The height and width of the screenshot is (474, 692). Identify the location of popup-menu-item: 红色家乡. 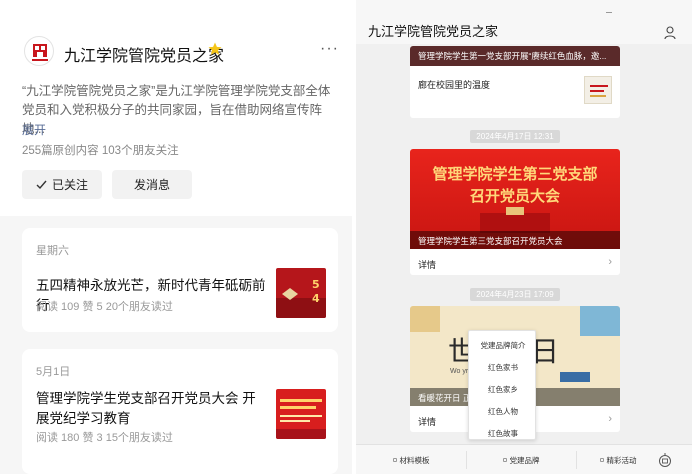
(503, 389).